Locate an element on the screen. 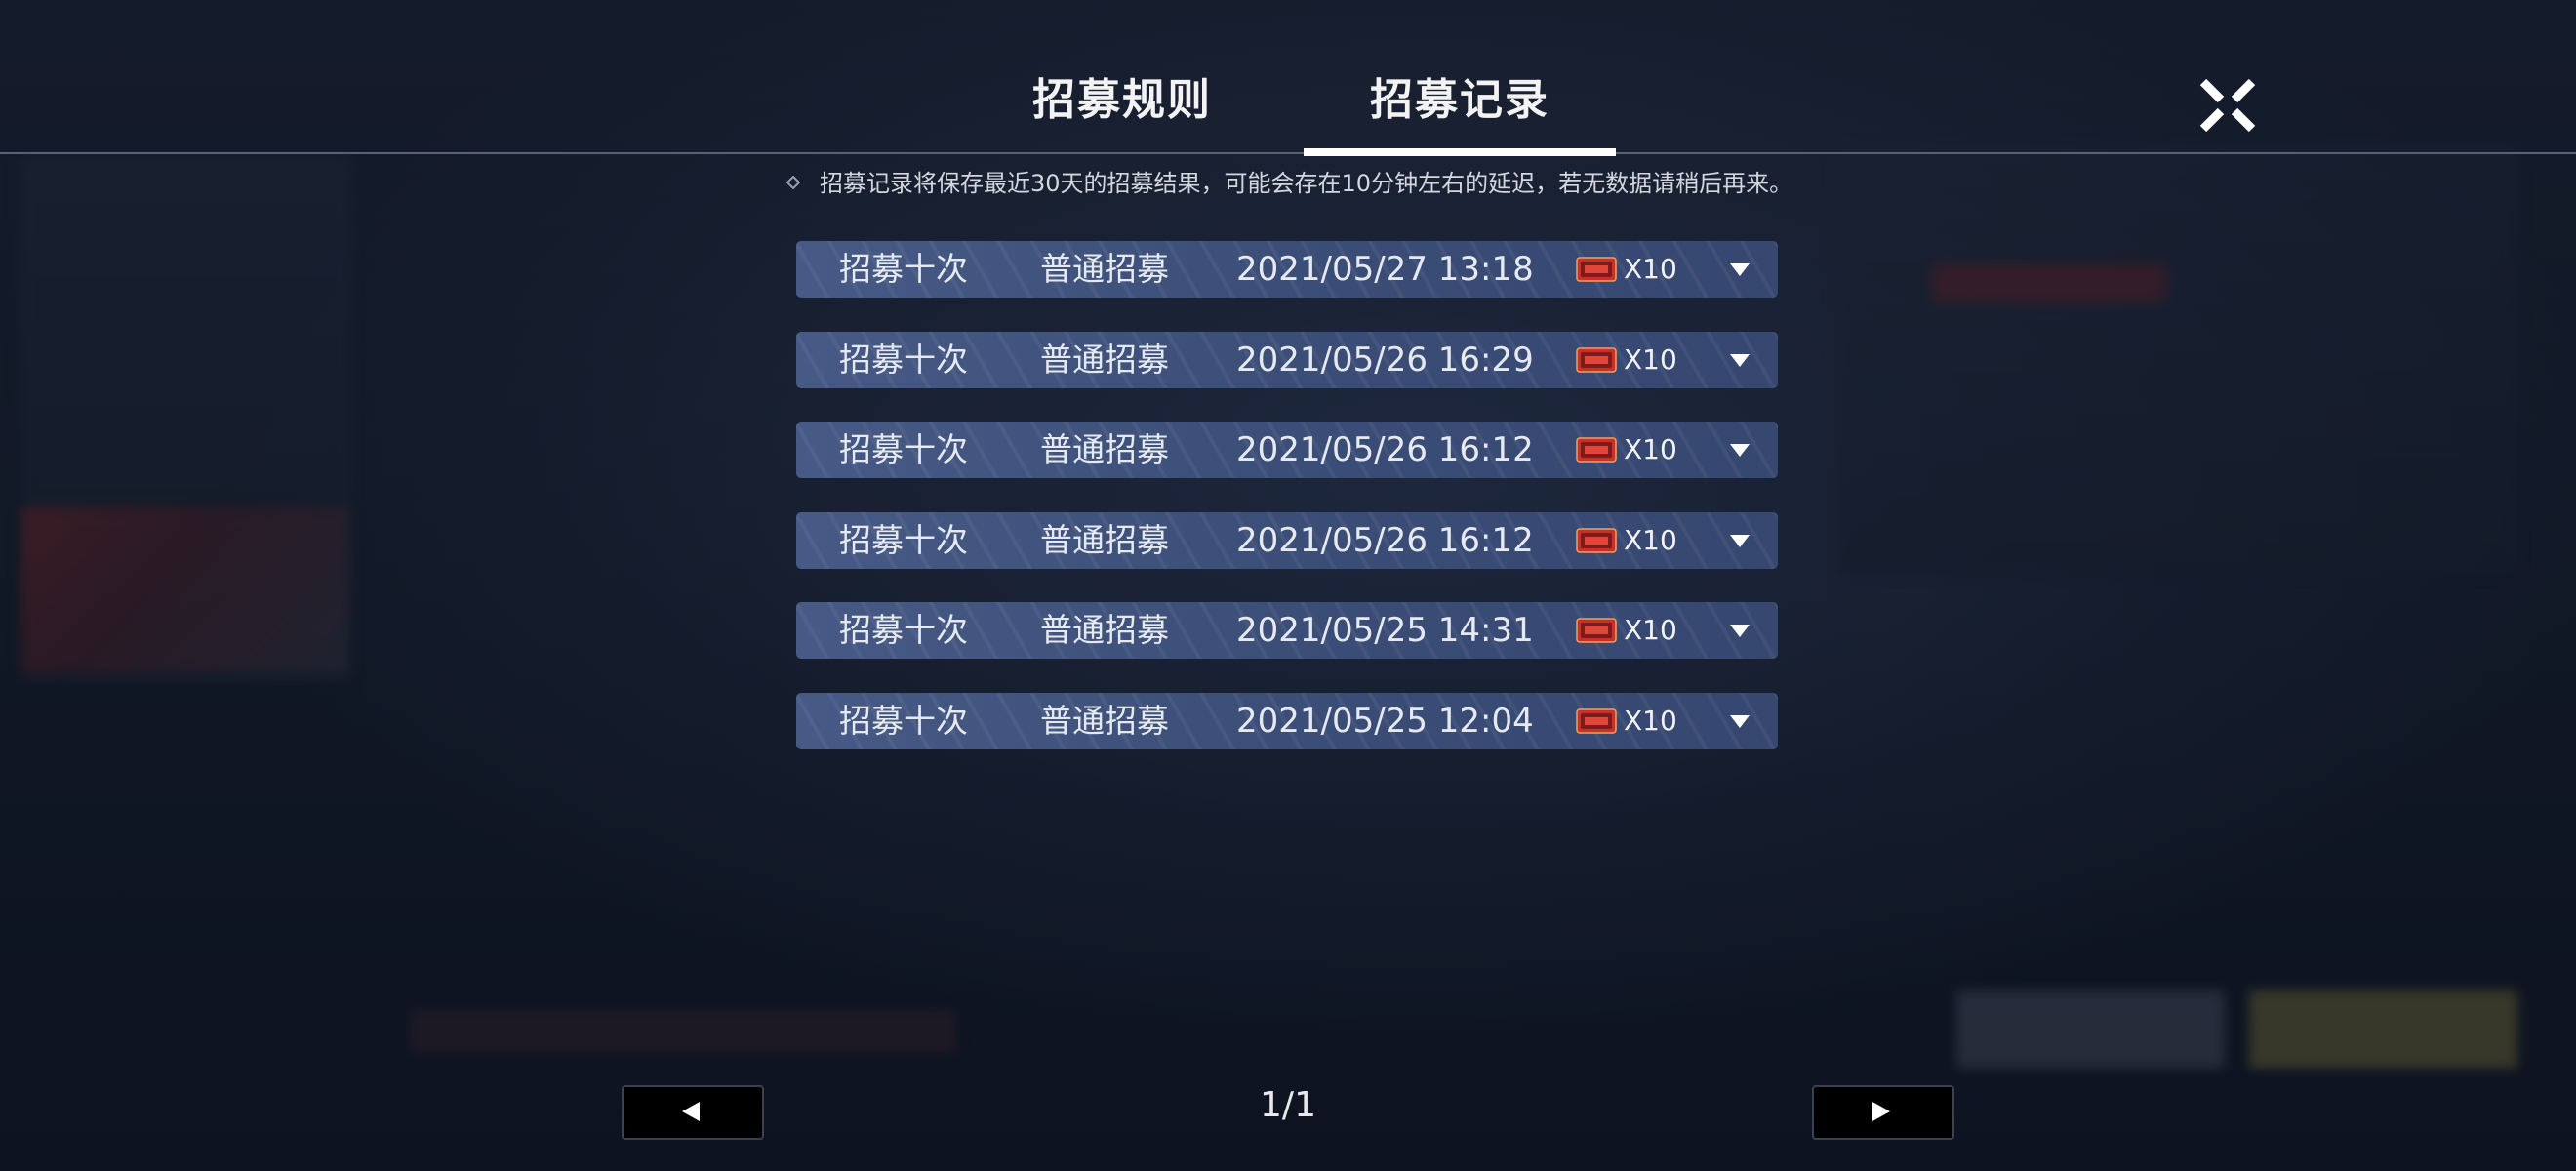 The image size is (2576, 1171). record-row: 招募十次 普通招募 2021/05/27 13:18 X10 is located at coordinates (1287, 269).